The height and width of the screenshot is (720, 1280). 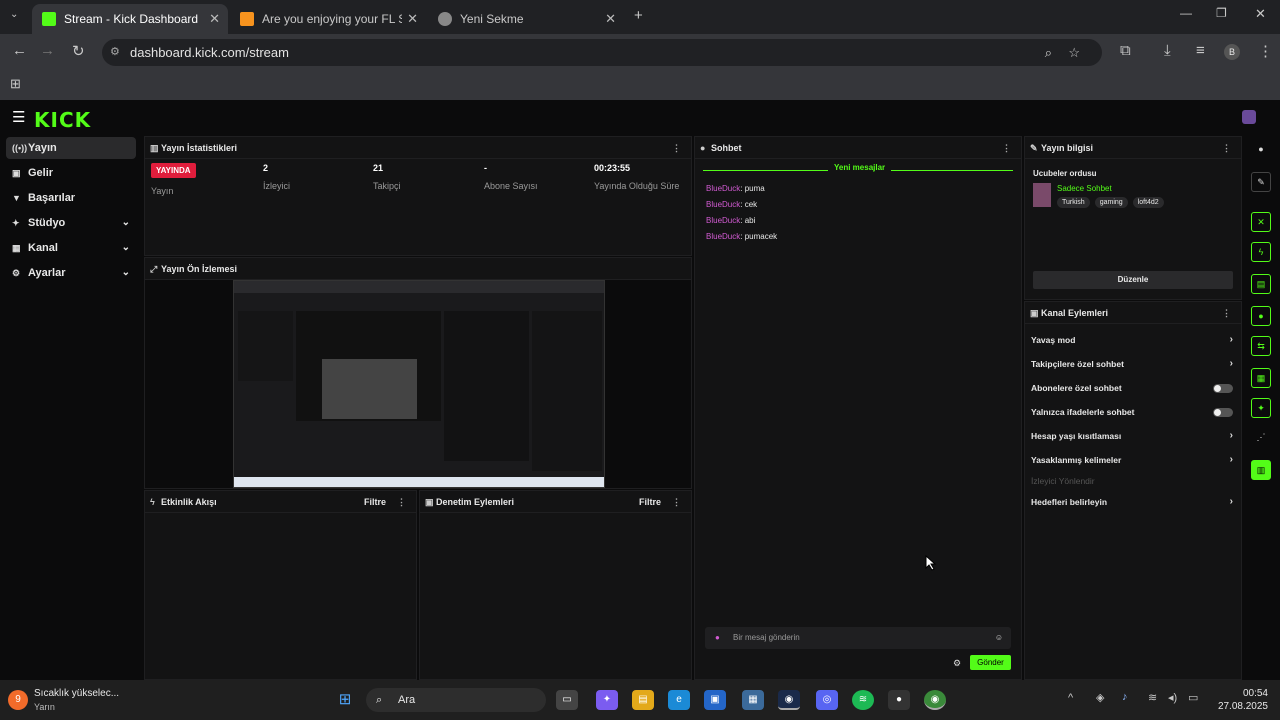 I want to click on sidebar-item-gelir: ▣ Gelir, so click(x=71, y=173).